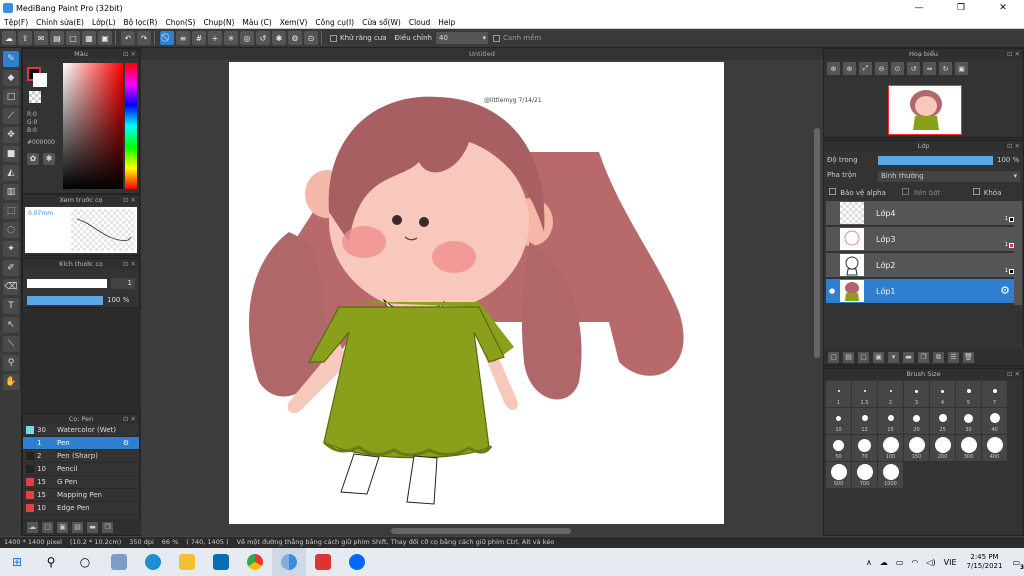  What do you see at coordinates (11, 325) in the screenshot?
I see `operation-tool-icon: ↖` at bounding box center [11, 325].